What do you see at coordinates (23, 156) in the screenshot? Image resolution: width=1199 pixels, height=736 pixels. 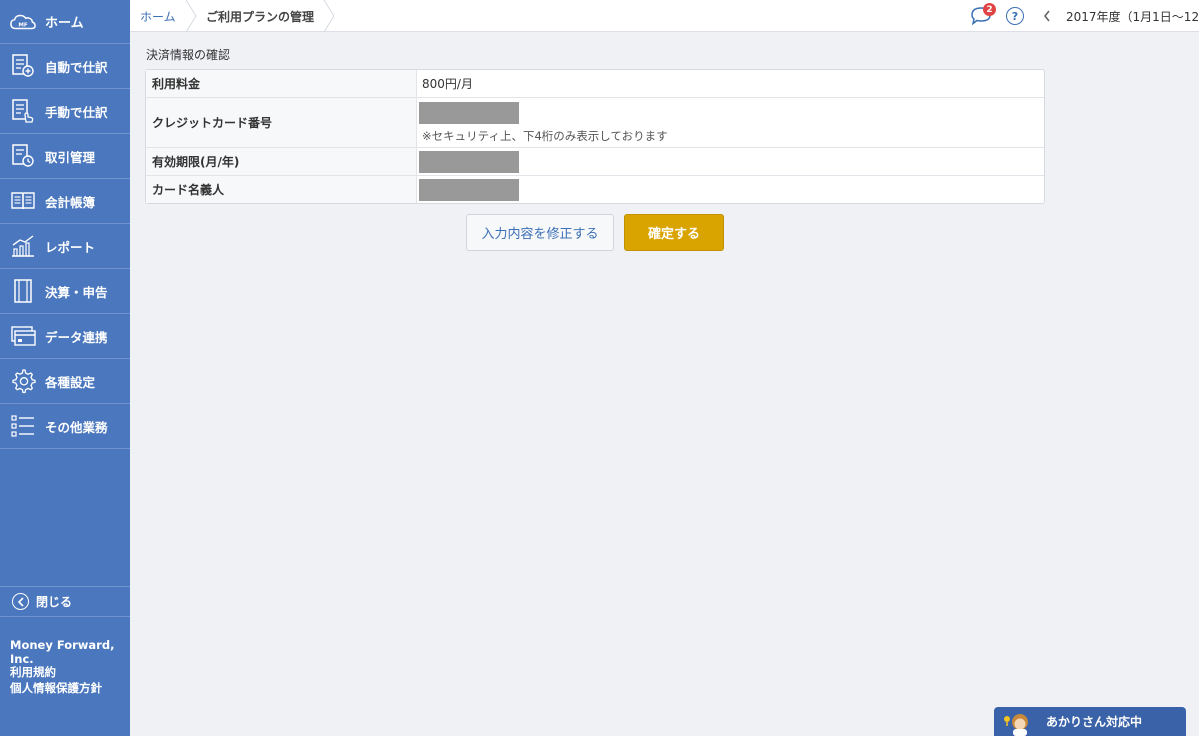 I see `transaction-icon` at bounding box center [23, 156].